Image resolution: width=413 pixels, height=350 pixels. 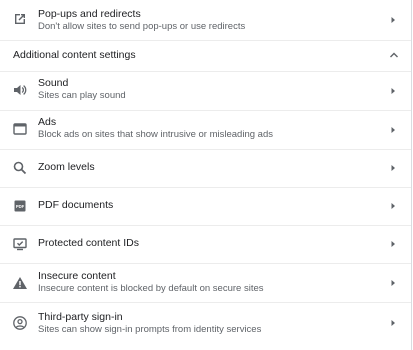 I want to click on protected-content-ids-title: Protected content IDs, so click(x=88, y=243).